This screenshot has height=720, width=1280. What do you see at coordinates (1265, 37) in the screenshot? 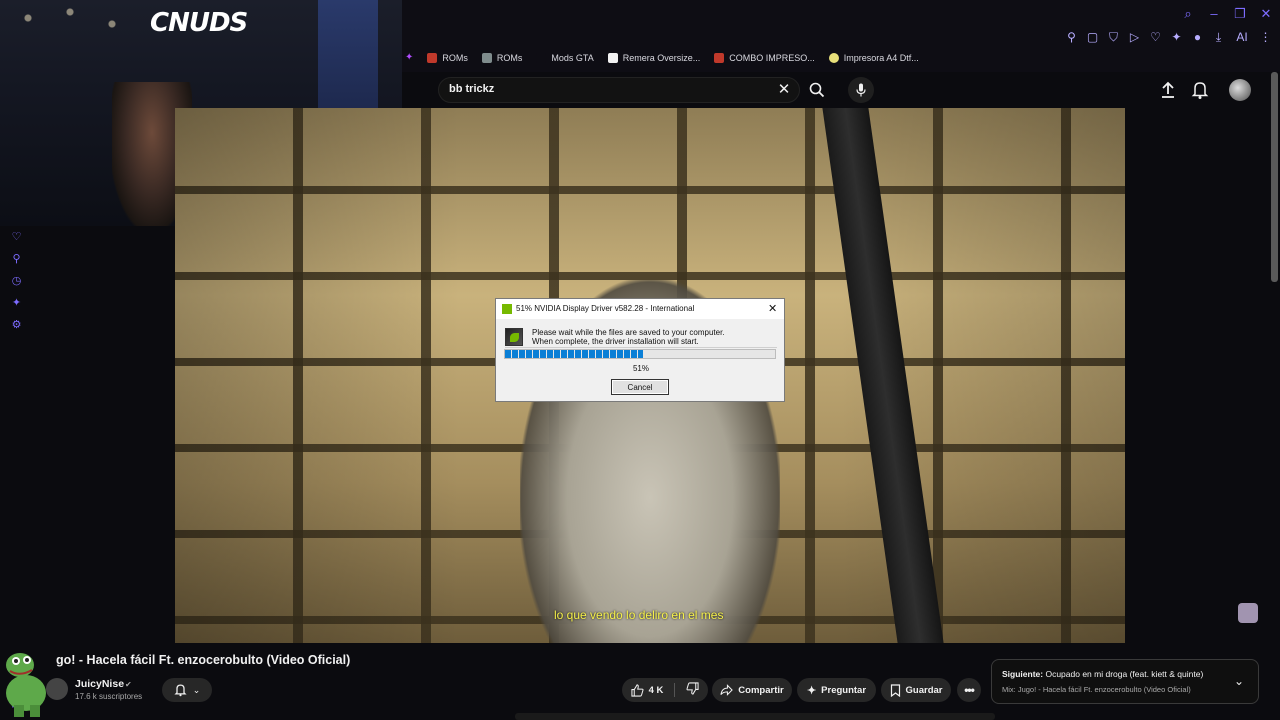
I see `menu-icon: ⋮` at bounding box center [1265, 37].